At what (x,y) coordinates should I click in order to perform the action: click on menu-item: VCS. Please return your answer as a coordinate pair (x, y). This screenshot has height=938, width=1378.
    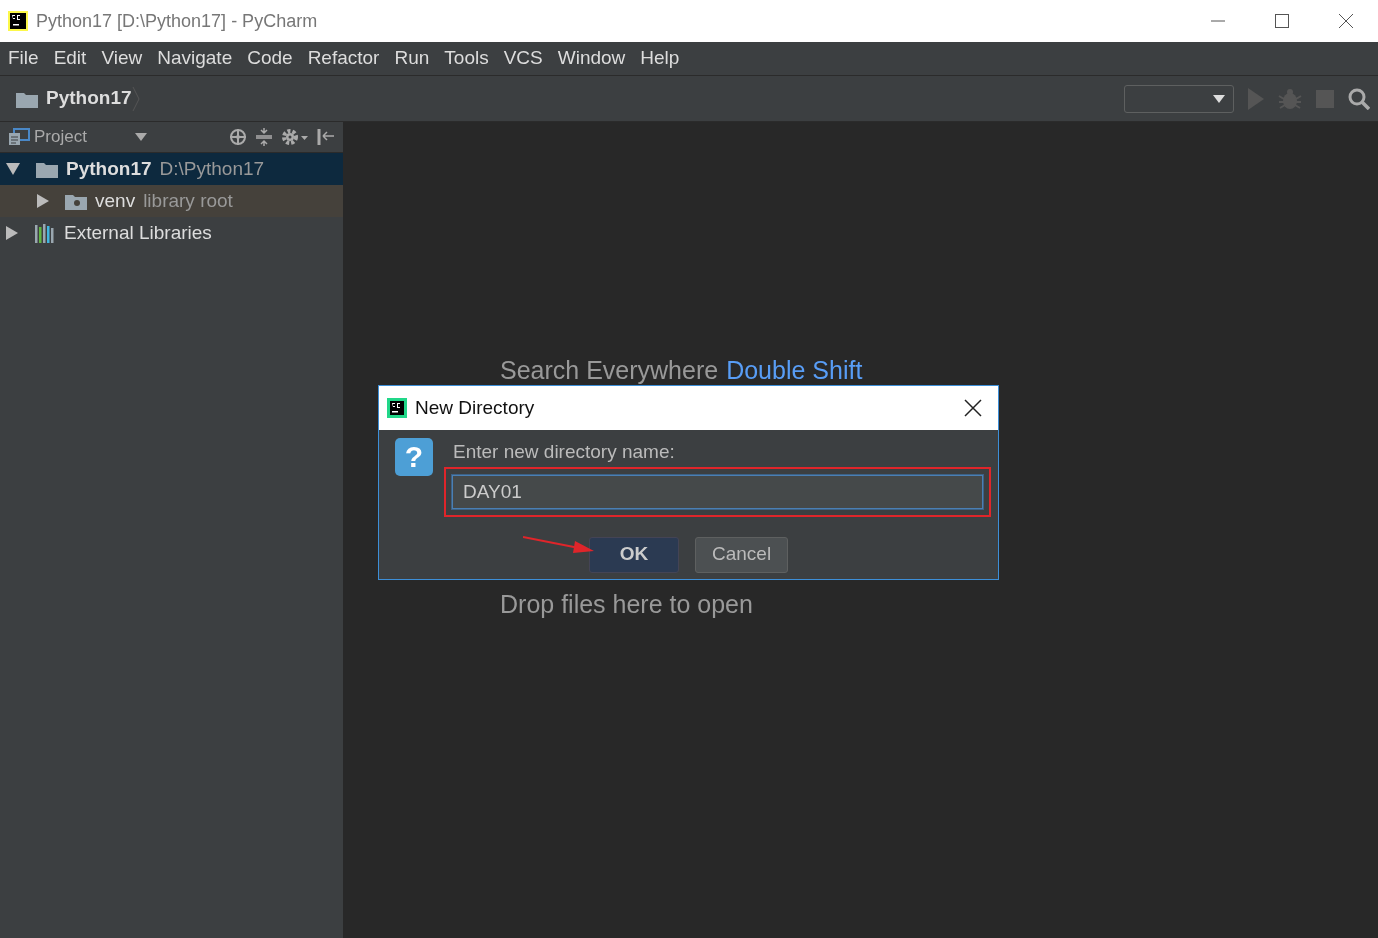
    Looking at the image, I should click on (523, 58).